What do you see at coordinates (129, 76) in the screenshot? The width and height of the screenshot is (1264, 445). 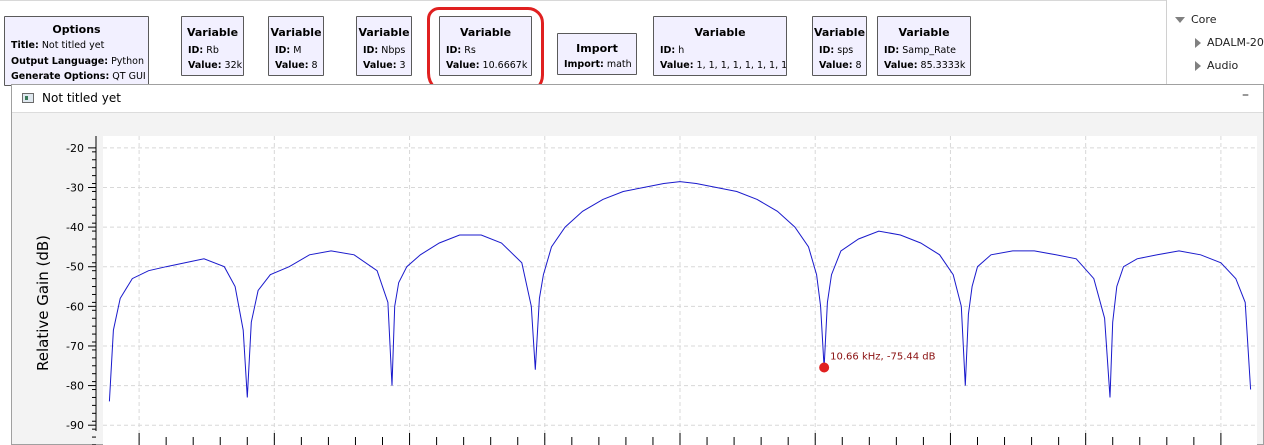 I see `block-value: QT GUI` at bounding box center [129, 76].